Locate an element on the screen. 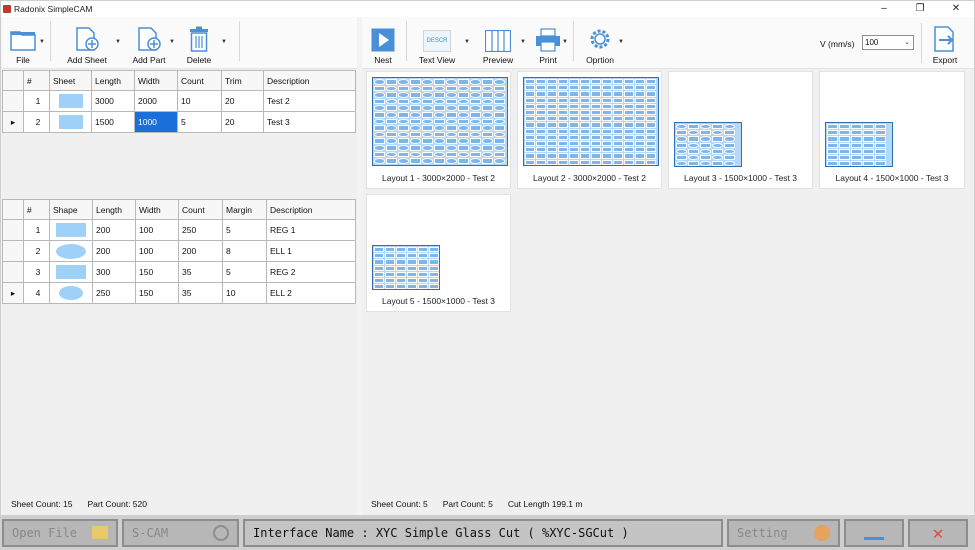  cell-count: 250 is located at coordinates (200, 230).